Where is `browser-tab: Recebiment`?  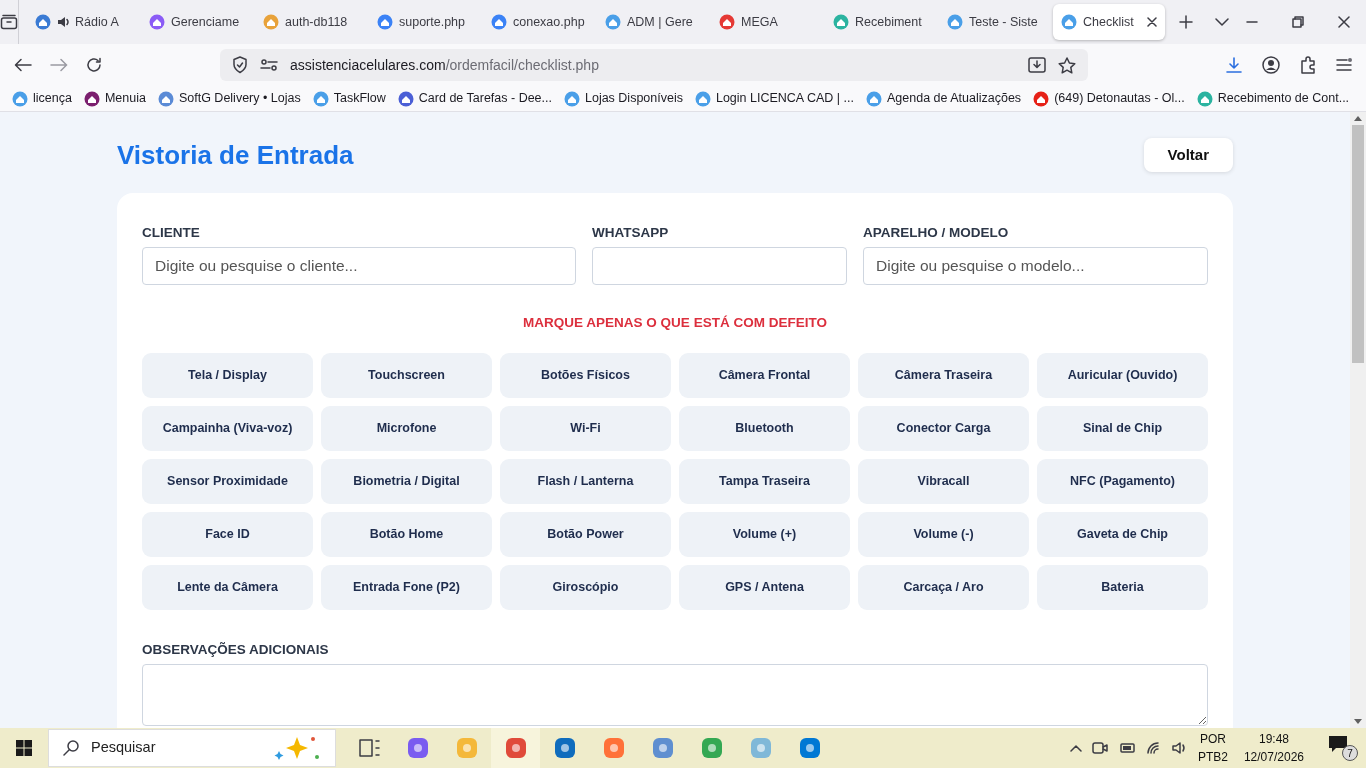
browser-tab: Recebiment is located at coordinates (881, 22).